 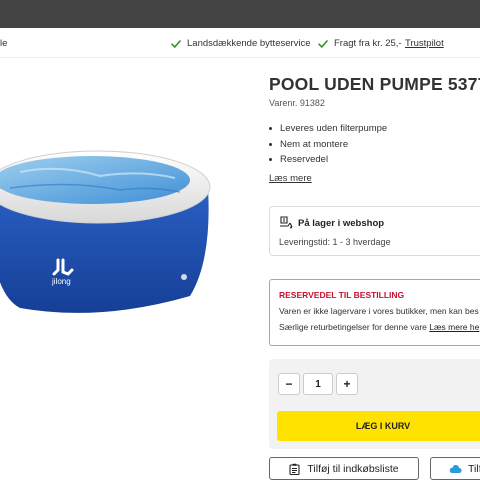 I want to click on top-navigation-bar, so click(x=240, y=14).